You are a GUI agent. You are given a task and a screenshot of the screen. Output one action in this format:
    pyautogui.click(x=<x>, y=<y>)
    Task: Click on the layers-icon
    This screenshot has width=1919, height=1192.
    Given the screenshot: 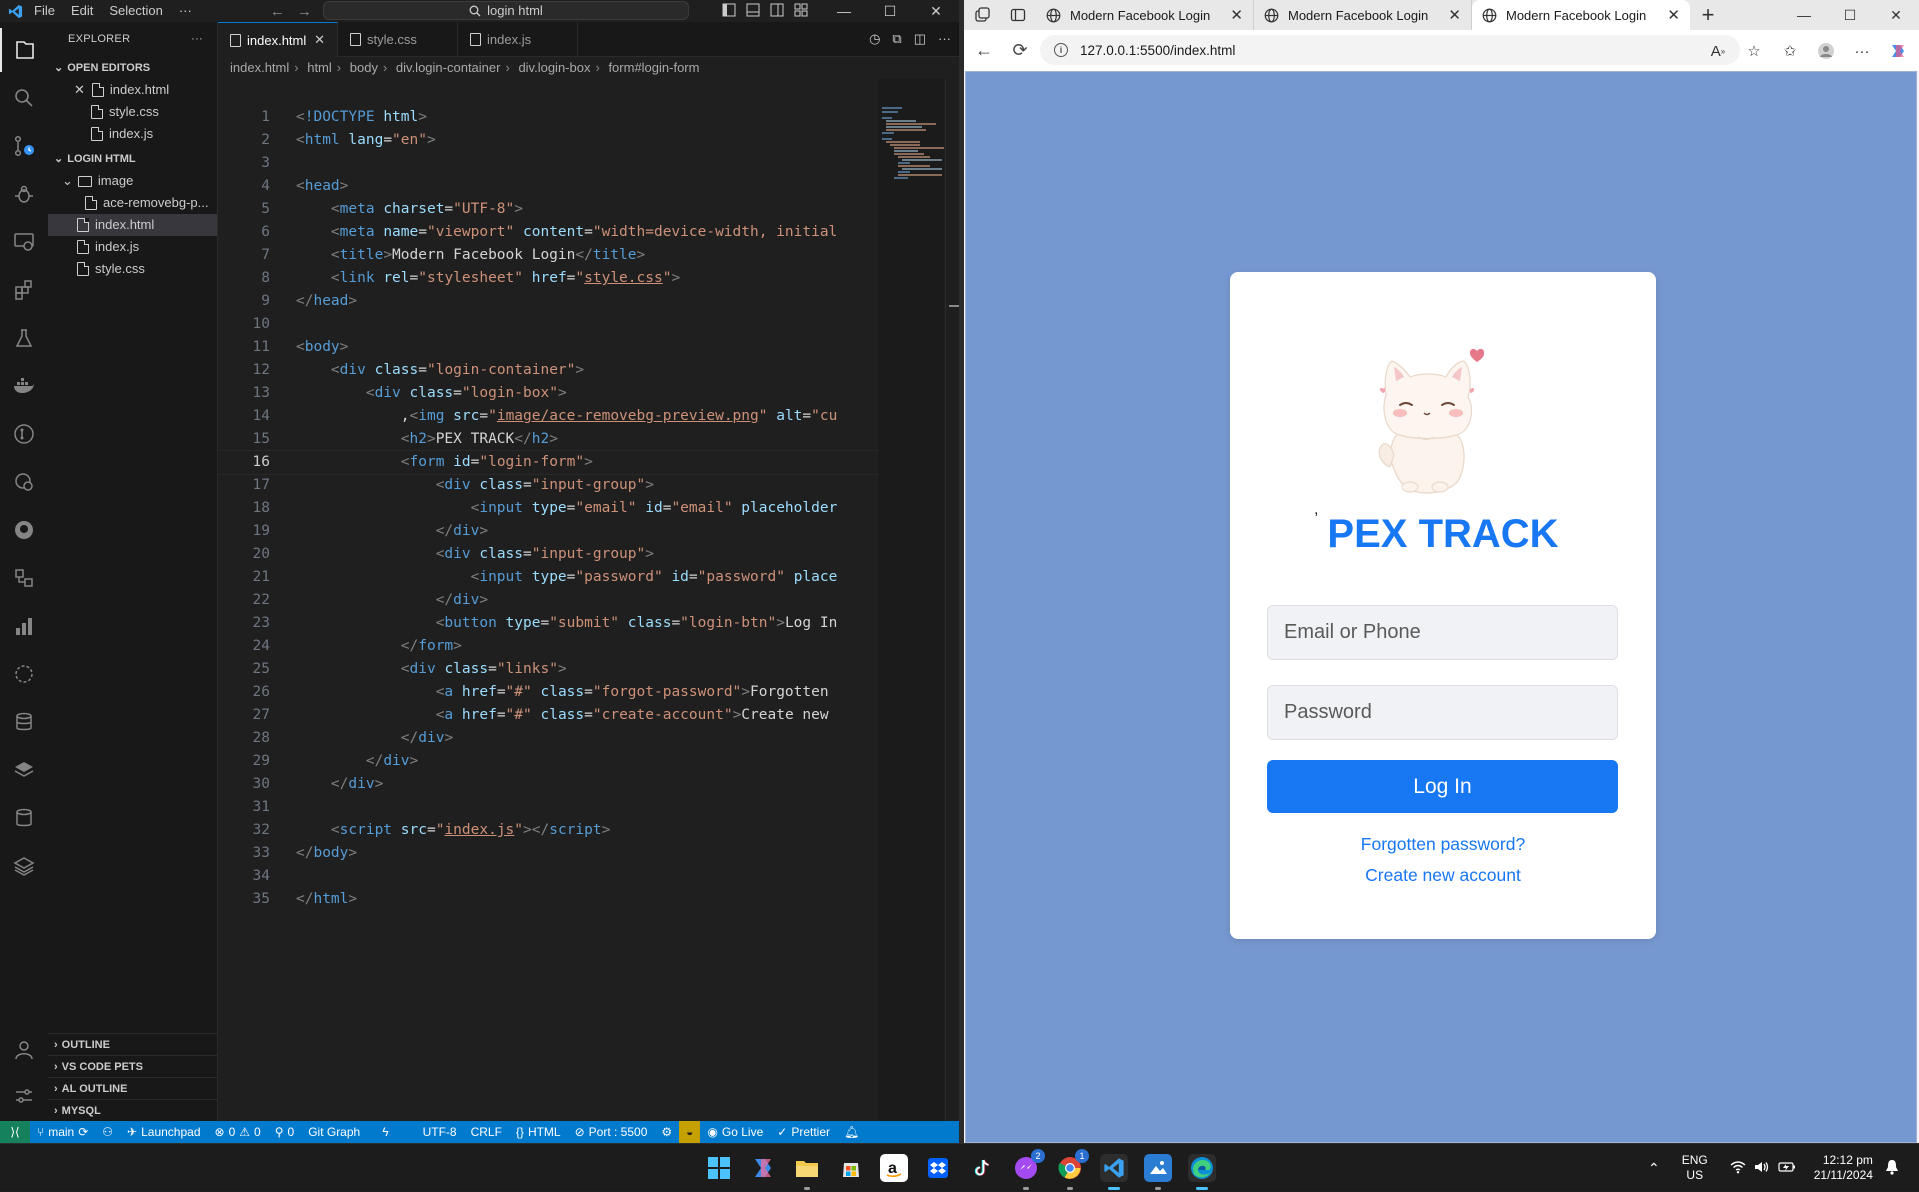 What is the action you would take?
    pyautogui.click(x=24, y=770)
    